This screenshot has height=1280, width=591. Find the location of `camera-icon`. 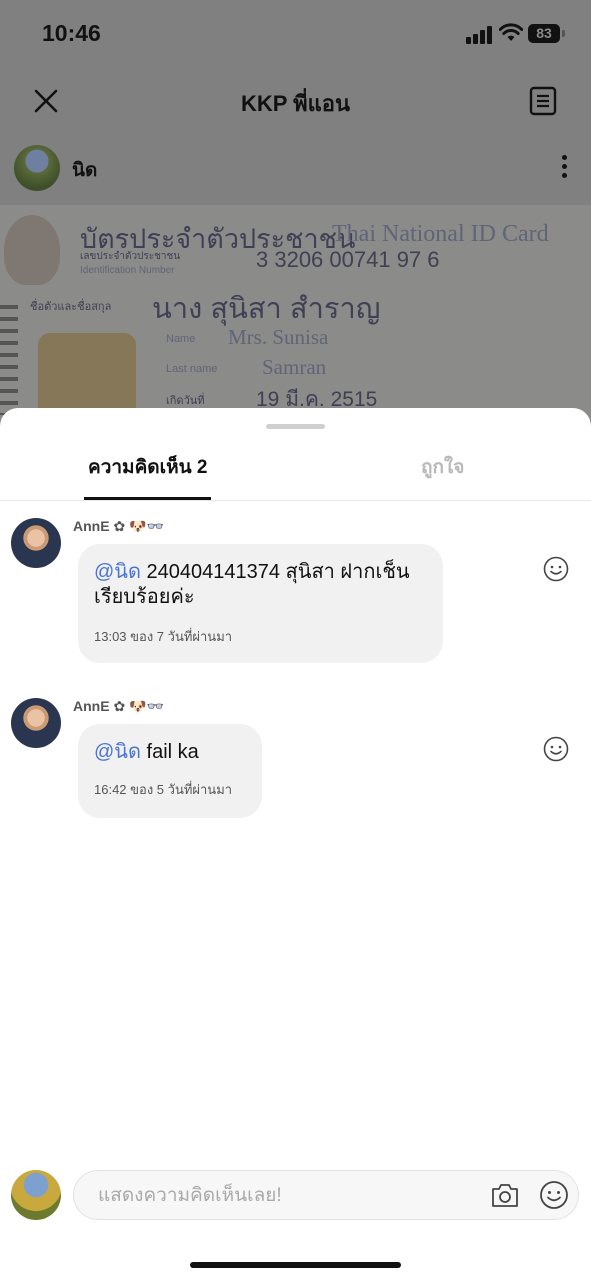

camera-icon is located at coordinates (505, 1195).